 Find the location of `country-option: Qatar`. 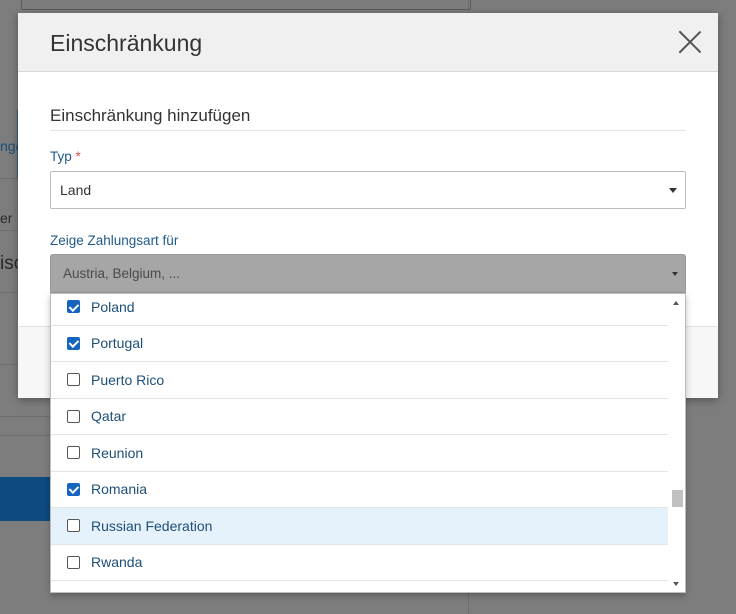

country-option: Qatar is located at coordinates (360, 417).